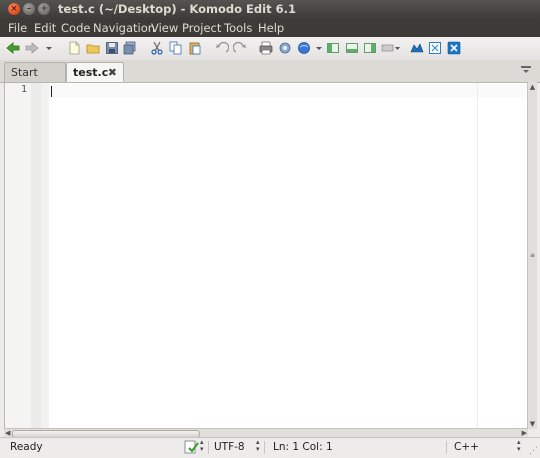 The image size is (540, 458). What do you see at coordinates (532, 87) in the screenshot?
I see `scroll-up-icon: ▲` at bounding box center [532, 87].